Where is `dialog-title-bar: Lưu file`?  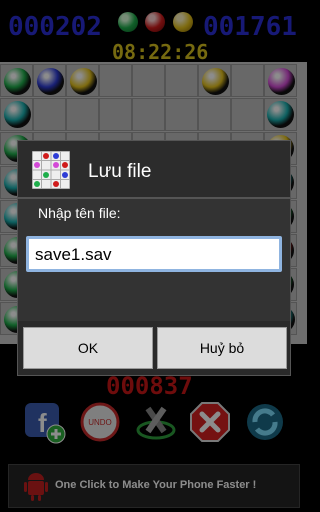 dialog-title-bar: Lưu file is located at coordinates (154, 169).